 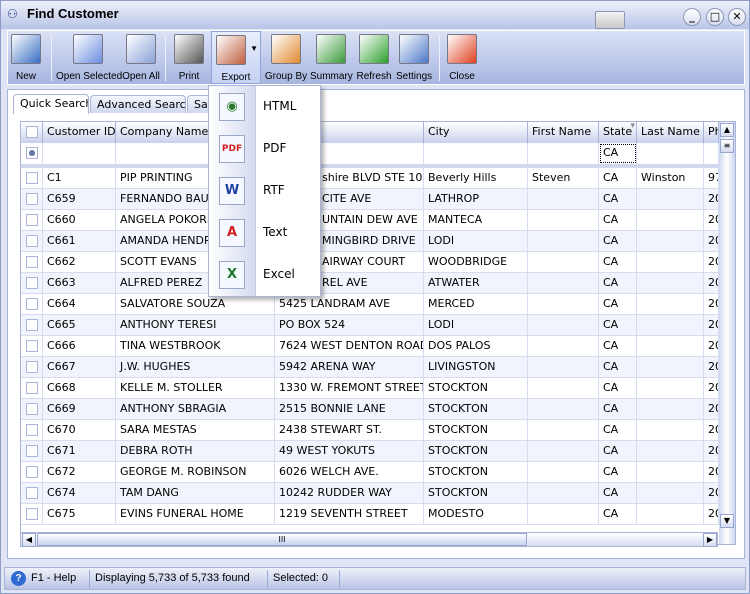 What do you see at coordinates (88, 49) in the screenshot?
I see `open-selected-icon` at bounding box center [88, 49].